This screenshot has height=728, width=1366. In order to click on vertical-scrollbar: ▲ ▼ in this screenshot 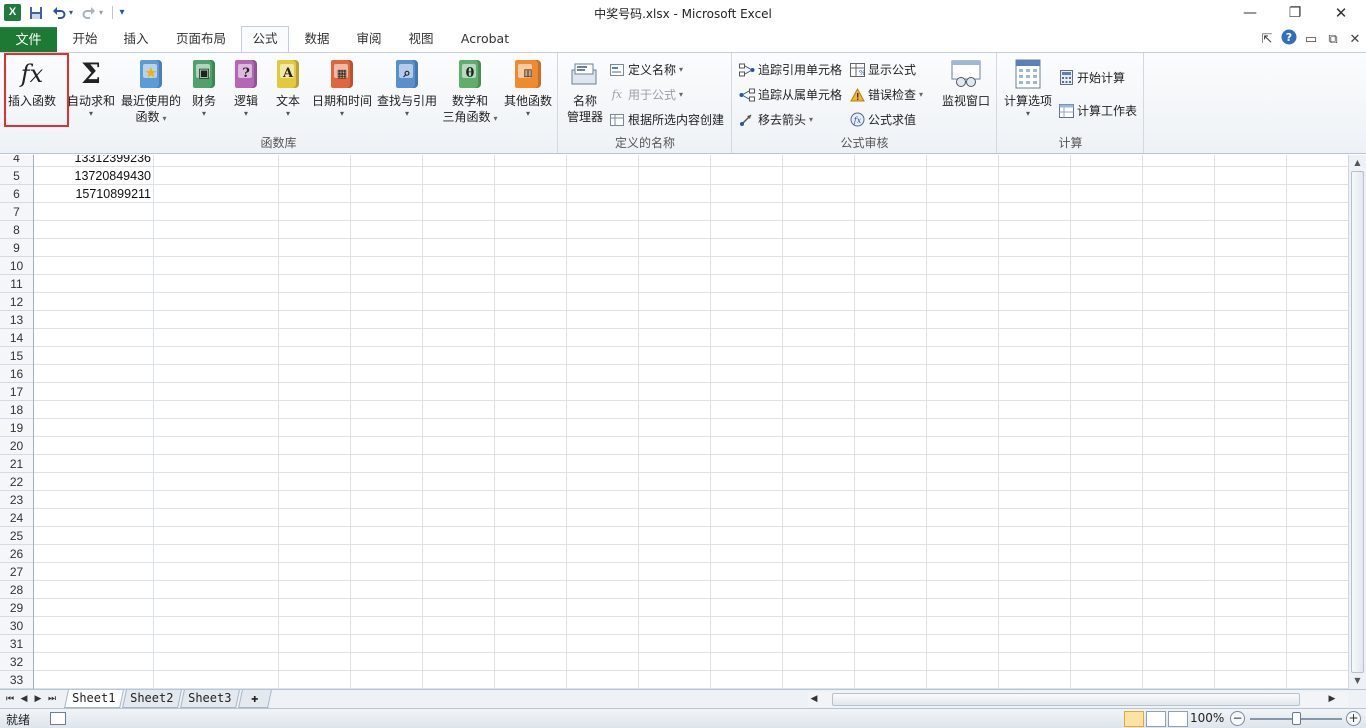, I will do `click(1357, 422)`.